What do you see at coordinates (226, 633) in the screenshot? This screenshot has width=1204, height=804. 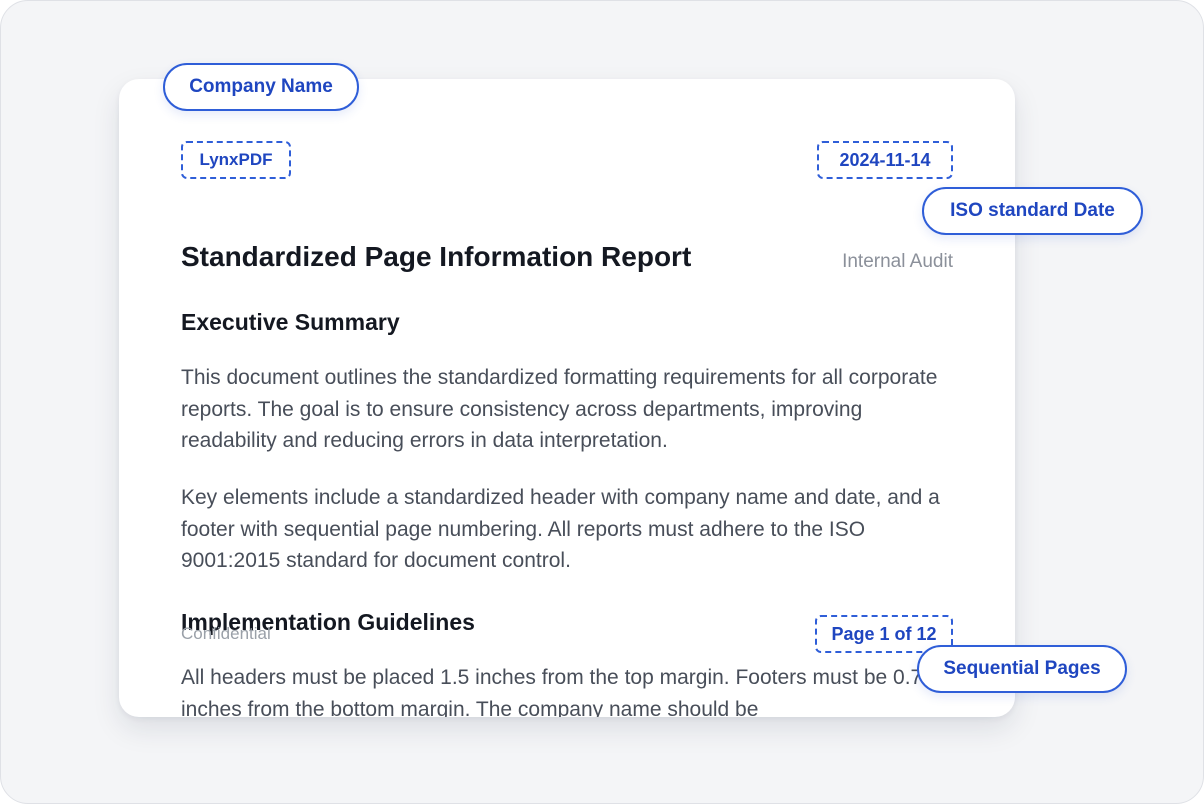 I see `footer-confidential-label: Confidential` at bounding box center [226, 633].